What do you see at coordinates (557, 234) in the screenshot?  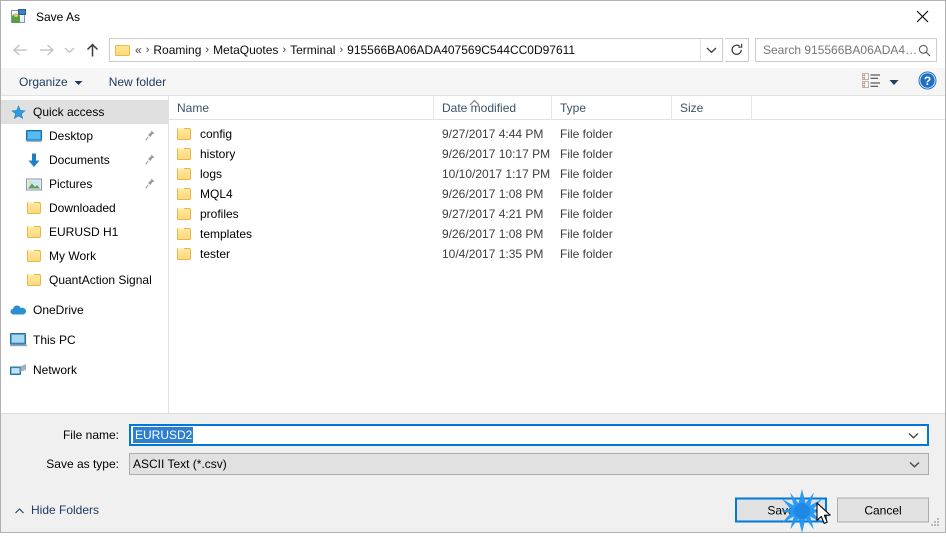 I see `table-row: templates 9/26/2017 1:08 PM File folder` at bounding box center [557, 234].